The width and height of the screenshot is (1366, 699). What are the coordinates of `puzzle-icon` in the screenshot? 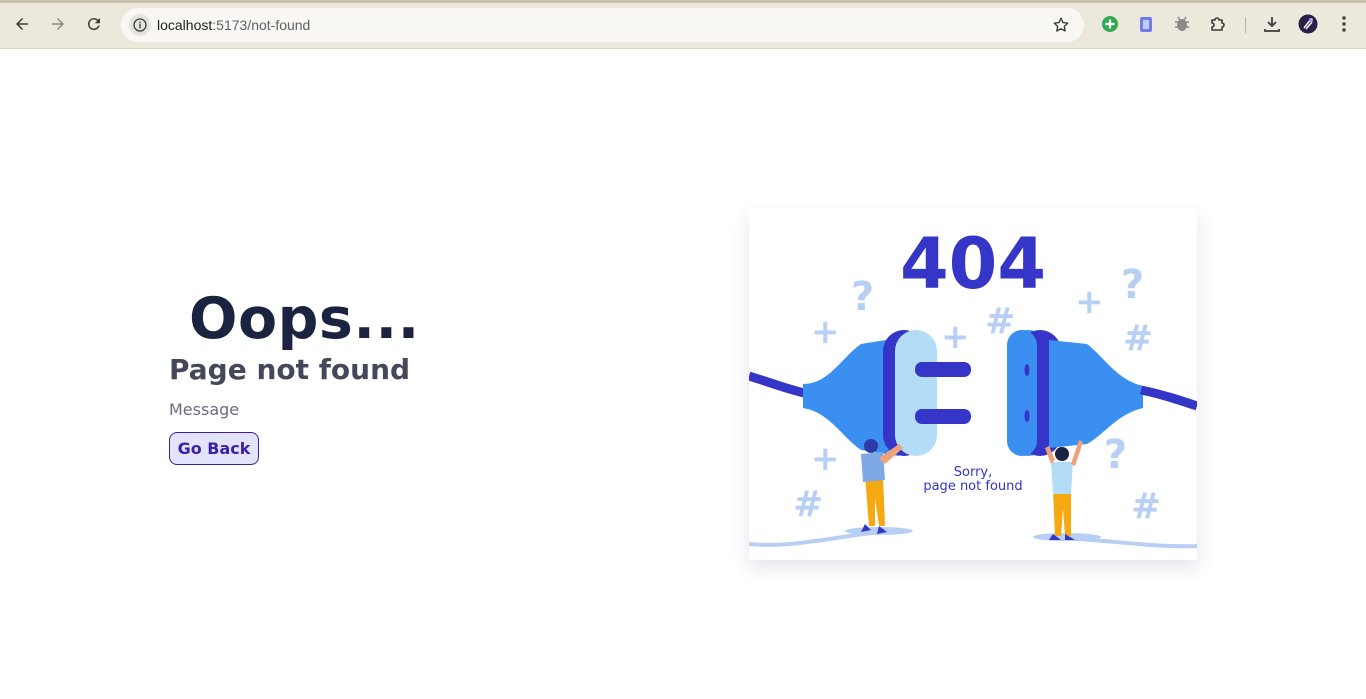 It's located at (1218, 24).